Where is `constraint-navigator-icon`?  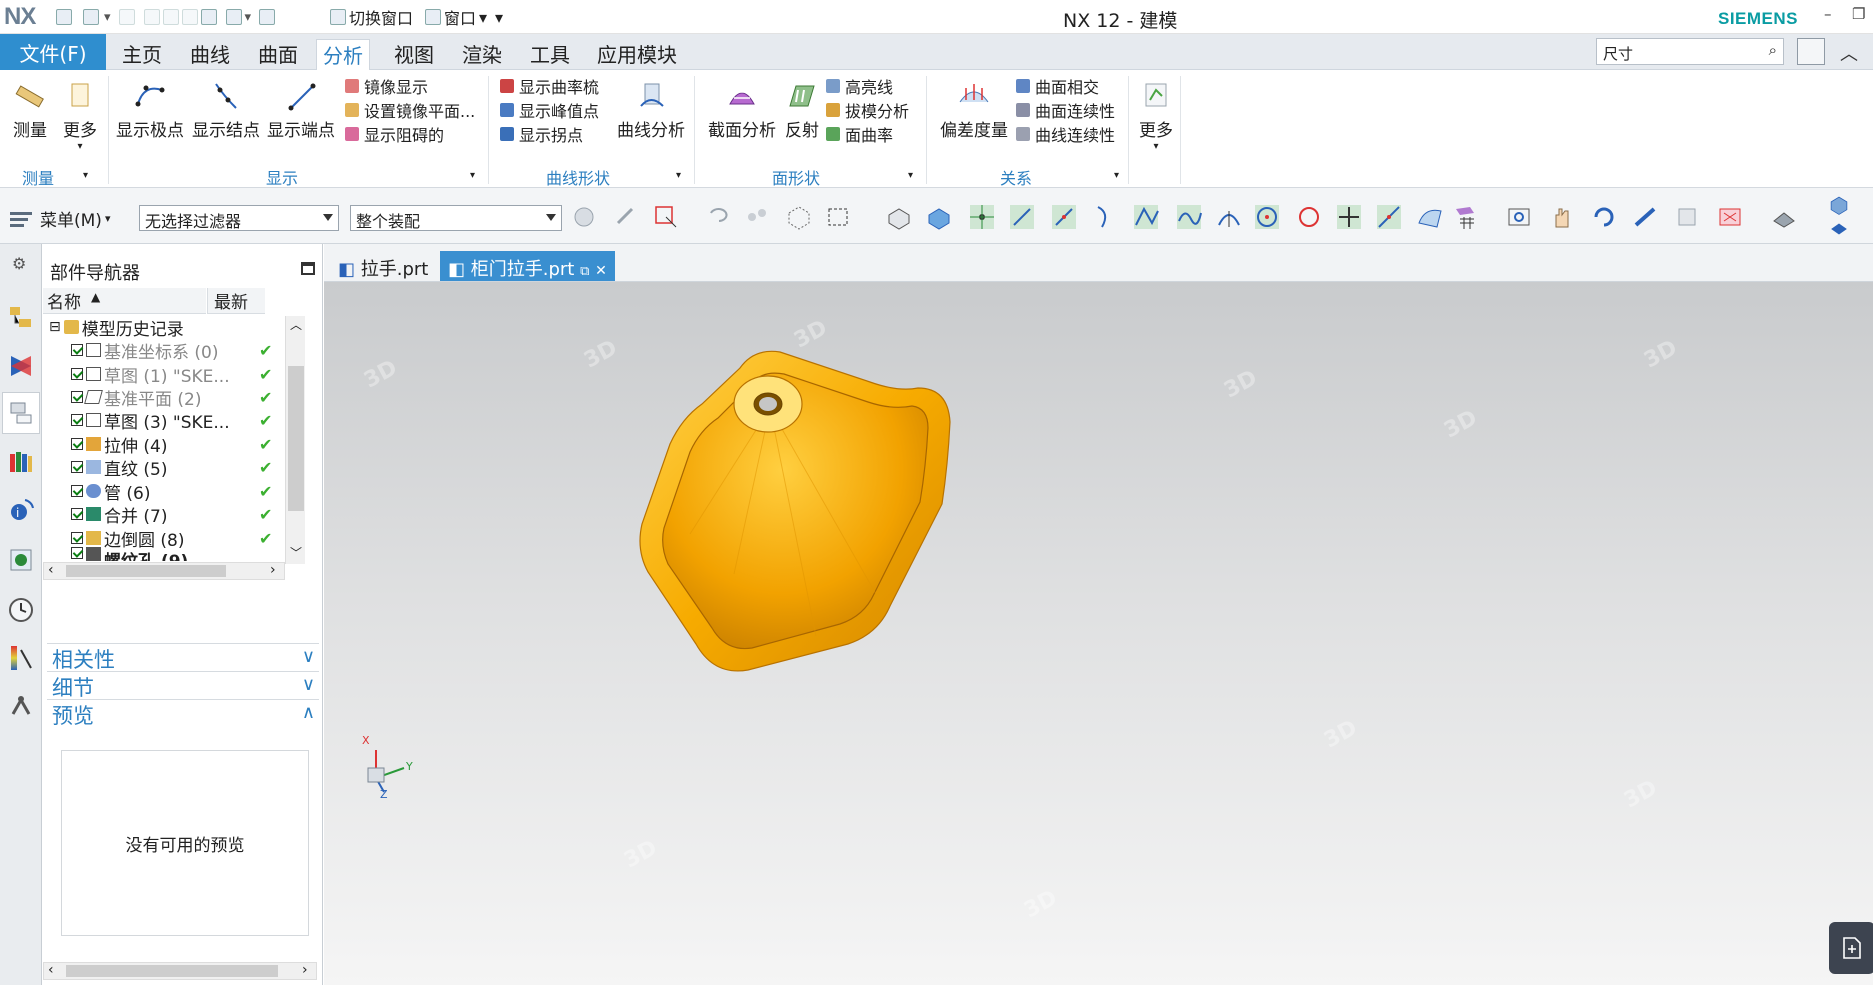 constraint-navigator-icon is located at coordinates (21, 366).